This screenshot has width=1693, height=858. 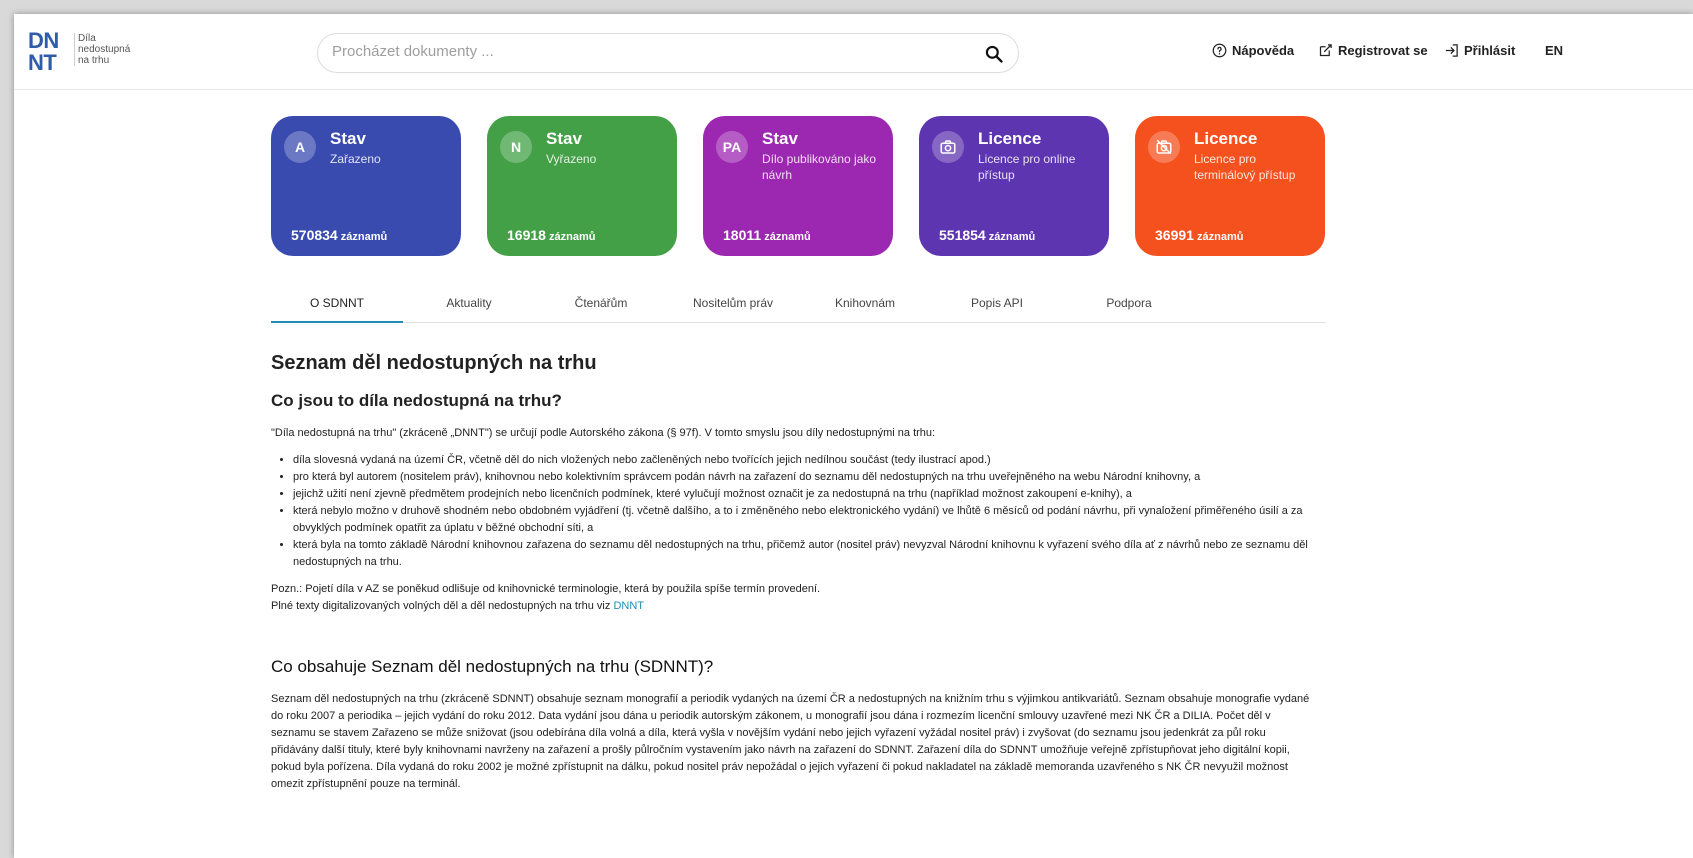 What do you see at coordinates (366, 186) in the screenshot?
I see `card-zarazeno: A Stav Zařazeno 570834 záznamů` at bounding box center [366, 186].